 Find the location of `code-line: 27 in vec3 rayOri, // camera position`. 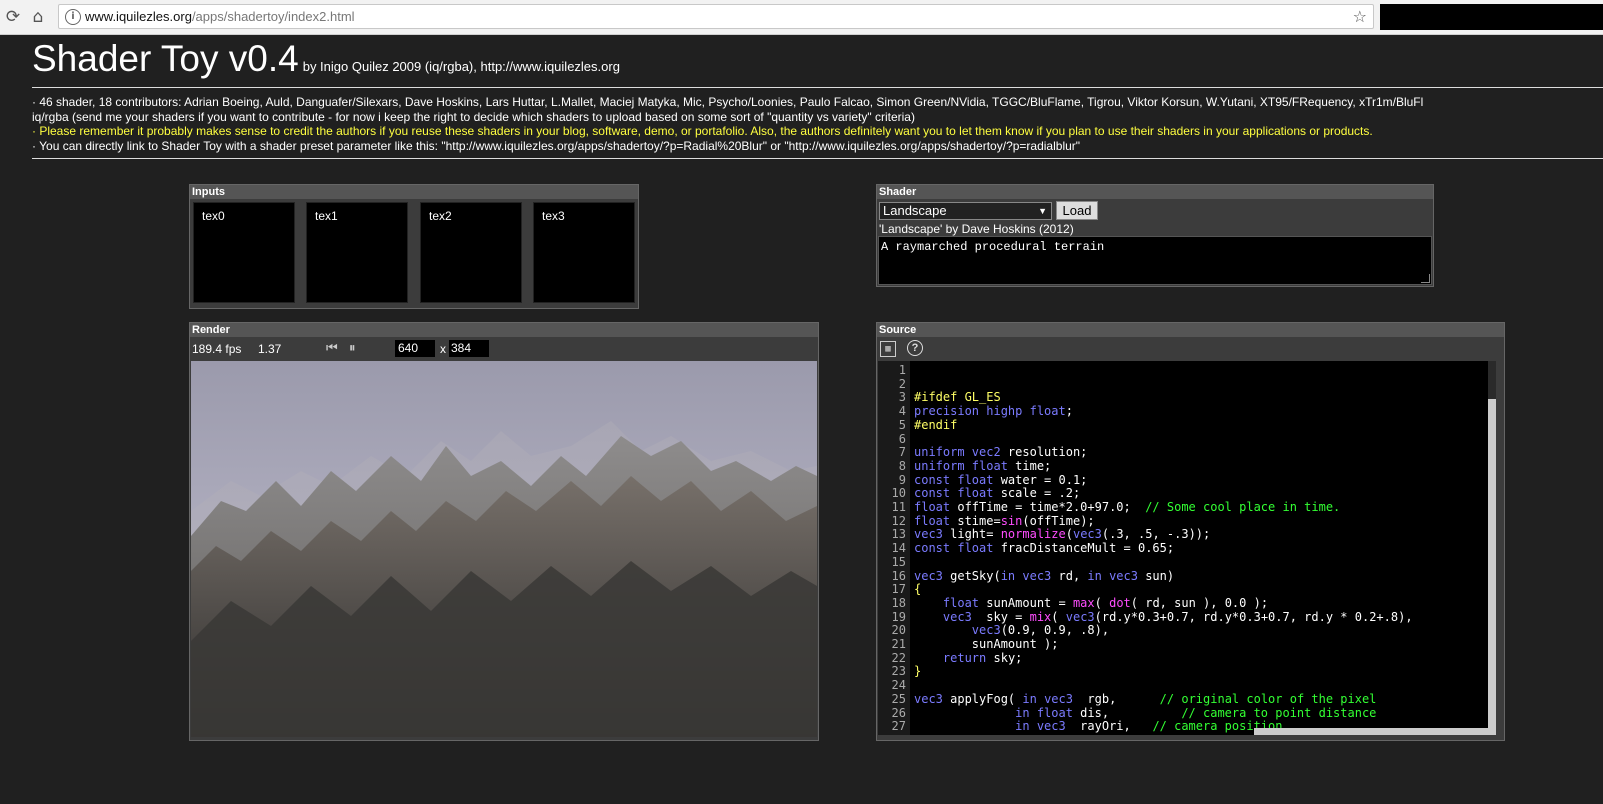

code-line: 27 in vec3 rayOri, // camera position is located at coordinates (1087, 726).